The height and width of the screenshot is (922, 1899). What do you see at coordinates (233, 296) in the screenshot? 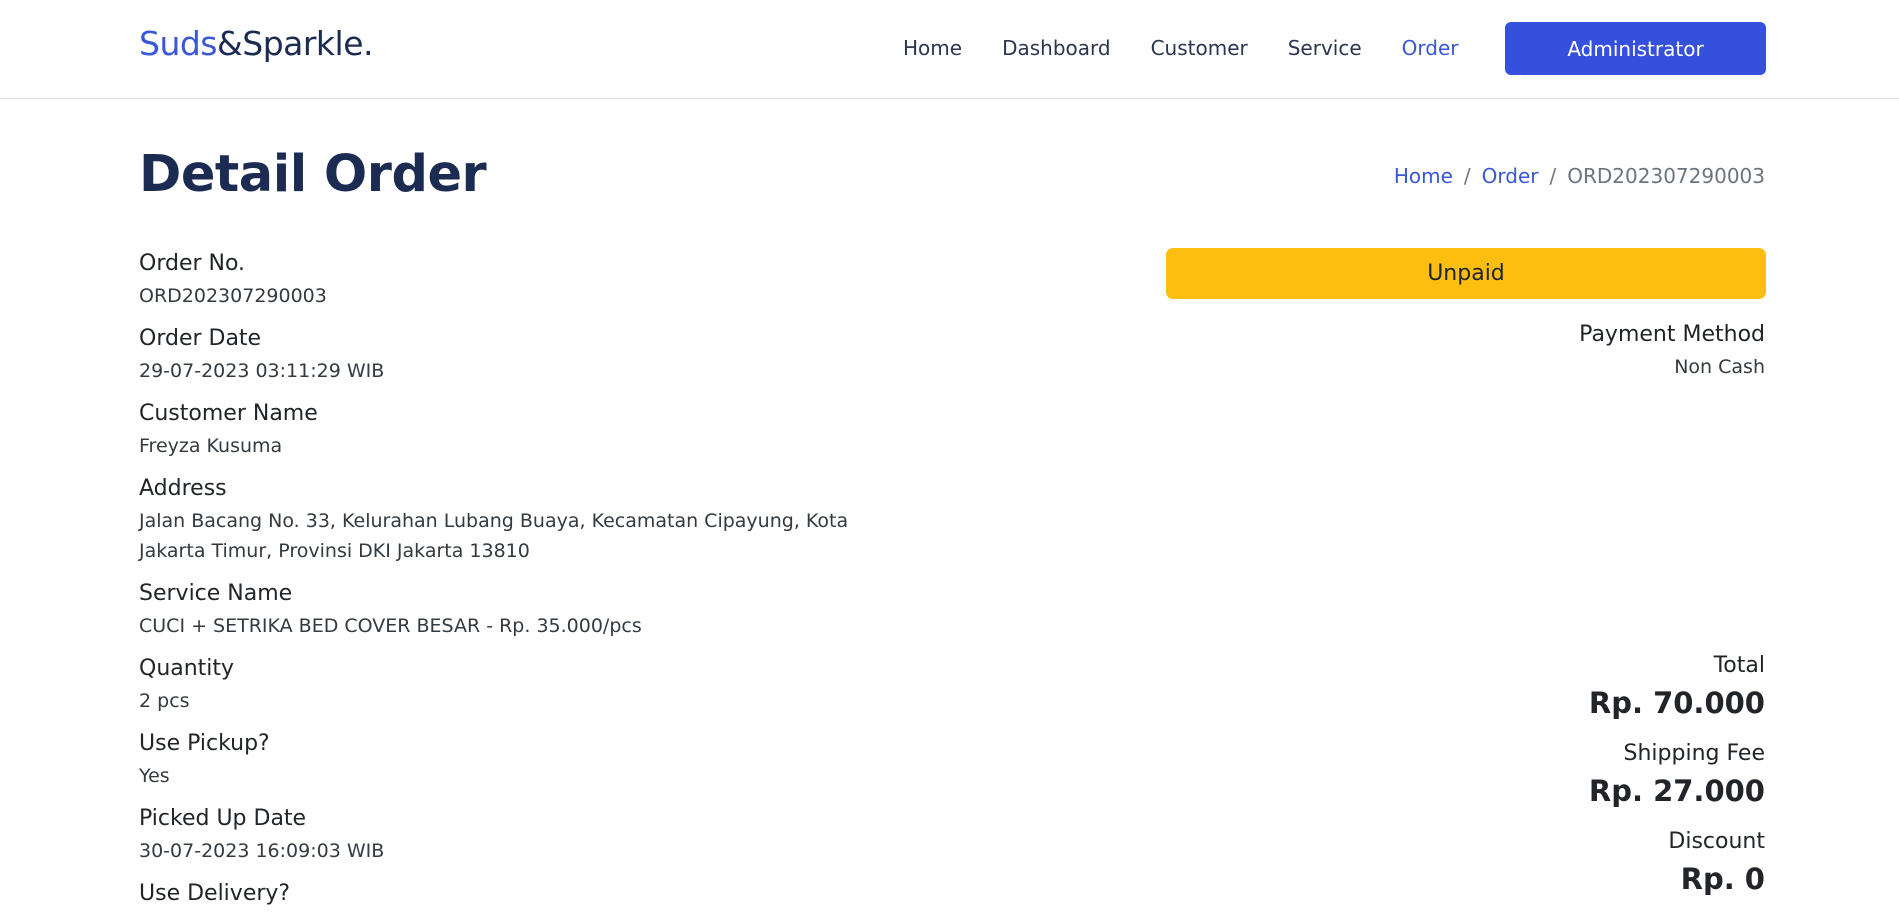
I see `order-no-value: ORD202307290003` at bounding box center [233, 296].